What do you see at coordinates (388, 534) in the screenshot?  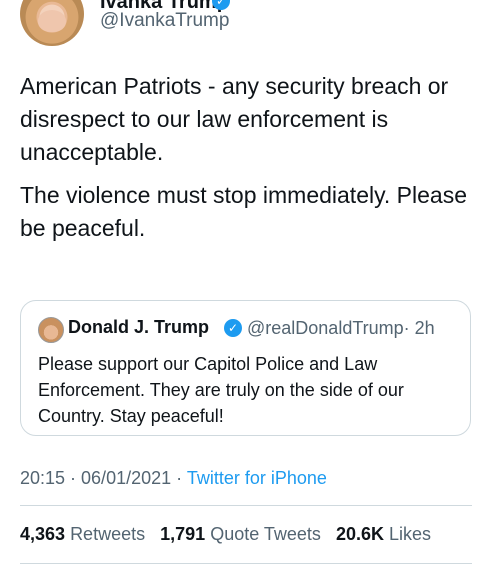 I see `likes-stat: 20.6K Likes` at bounding box center [388, 534].